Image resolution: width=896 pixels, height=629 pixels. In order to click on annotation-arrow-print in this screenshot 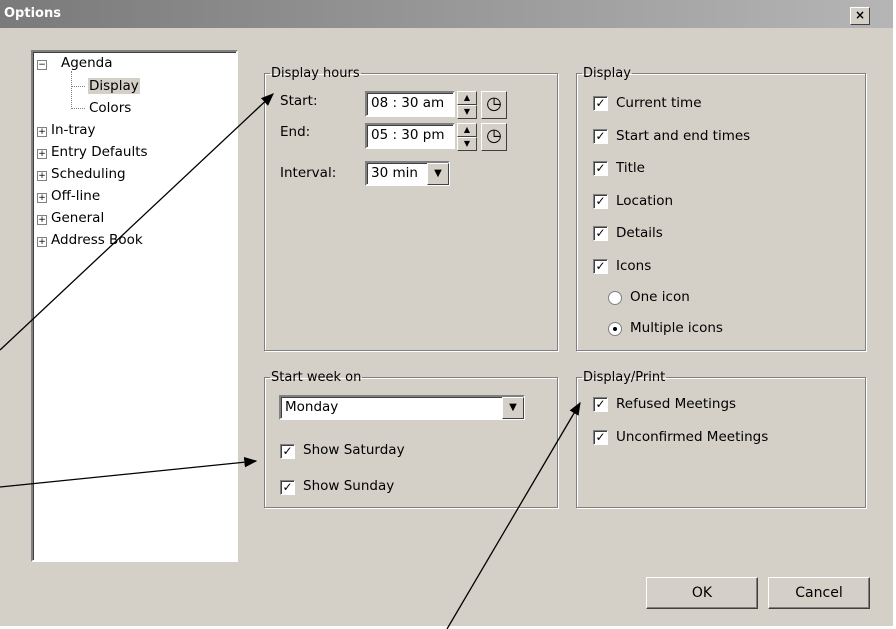, I will do `click(513, 515)`.